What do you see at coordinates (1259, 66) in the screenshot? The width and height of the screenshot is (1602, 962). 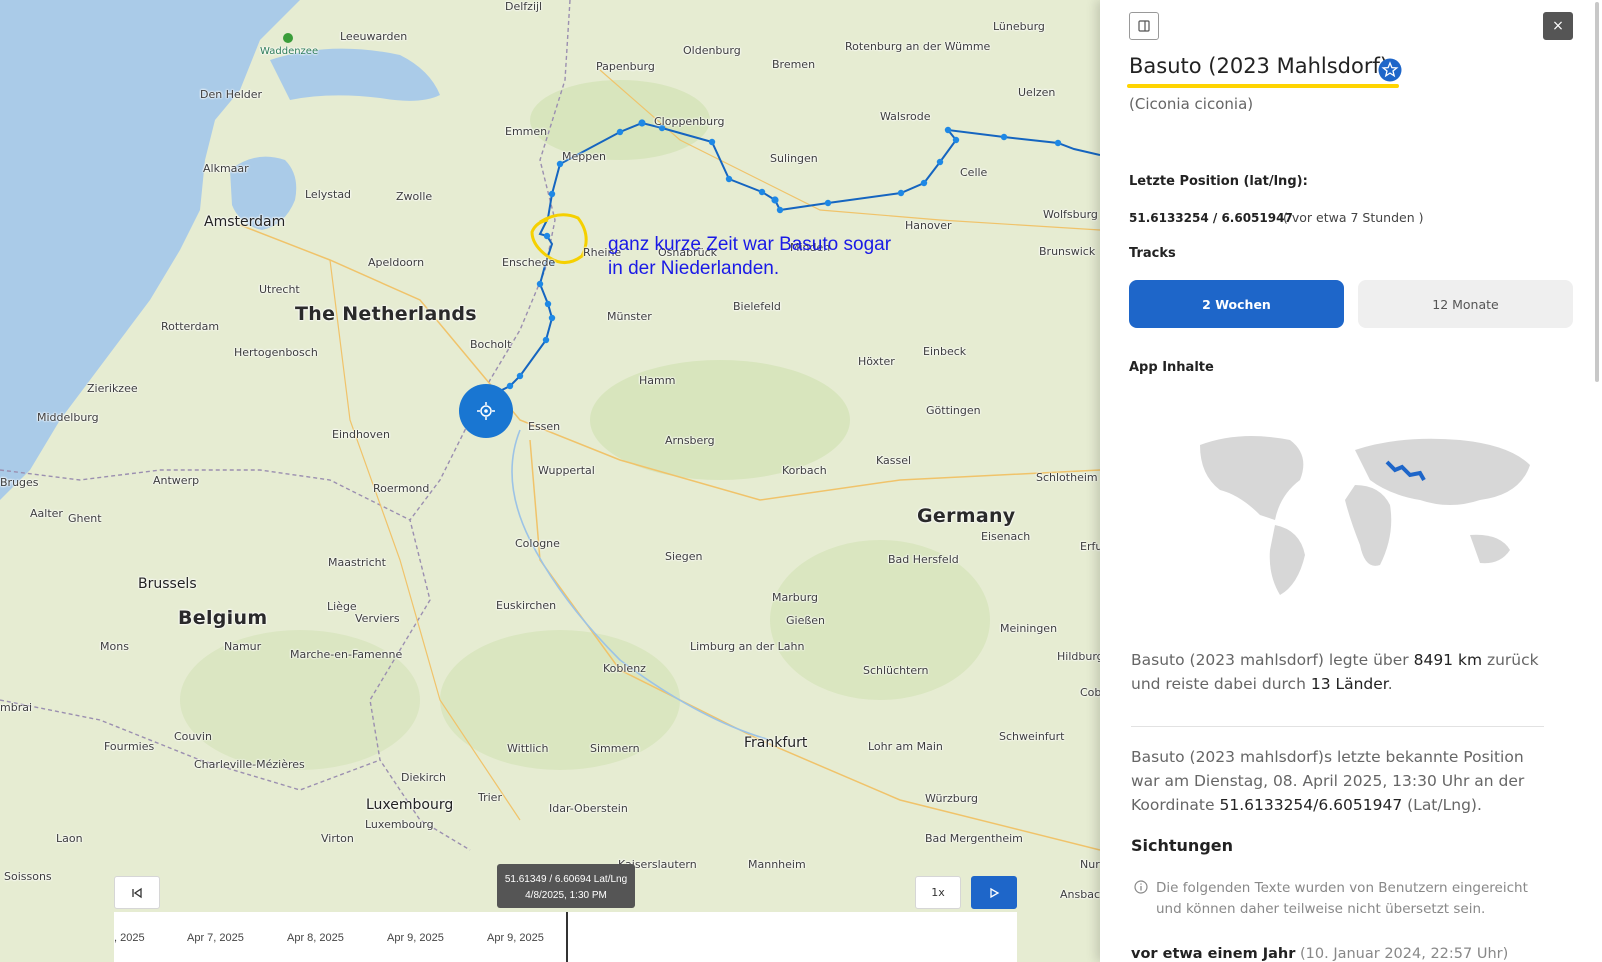 I see `animal-name: Basuto (2023 Mahlsdorf)` at bounding box center [1259, 66].